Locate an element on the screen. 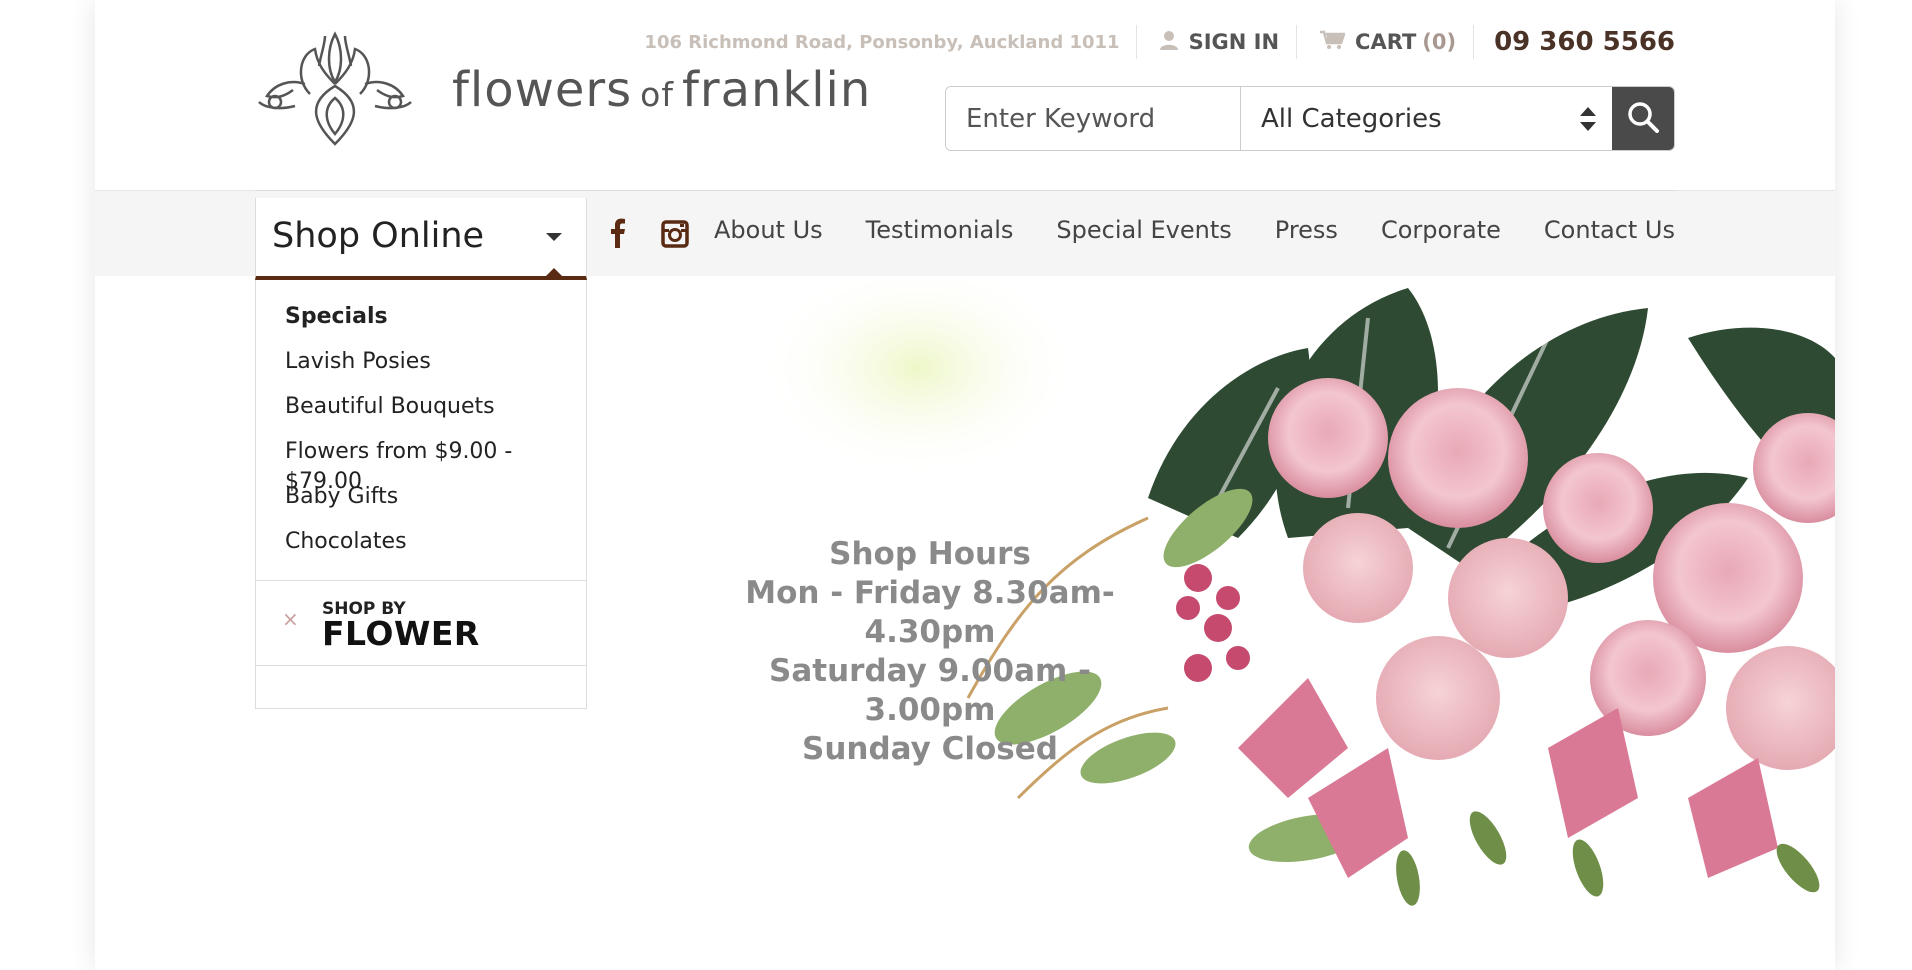 This screenshot has height=970, width=1912. brand-word-flowers: flowers is located at coordinates (542, 90).